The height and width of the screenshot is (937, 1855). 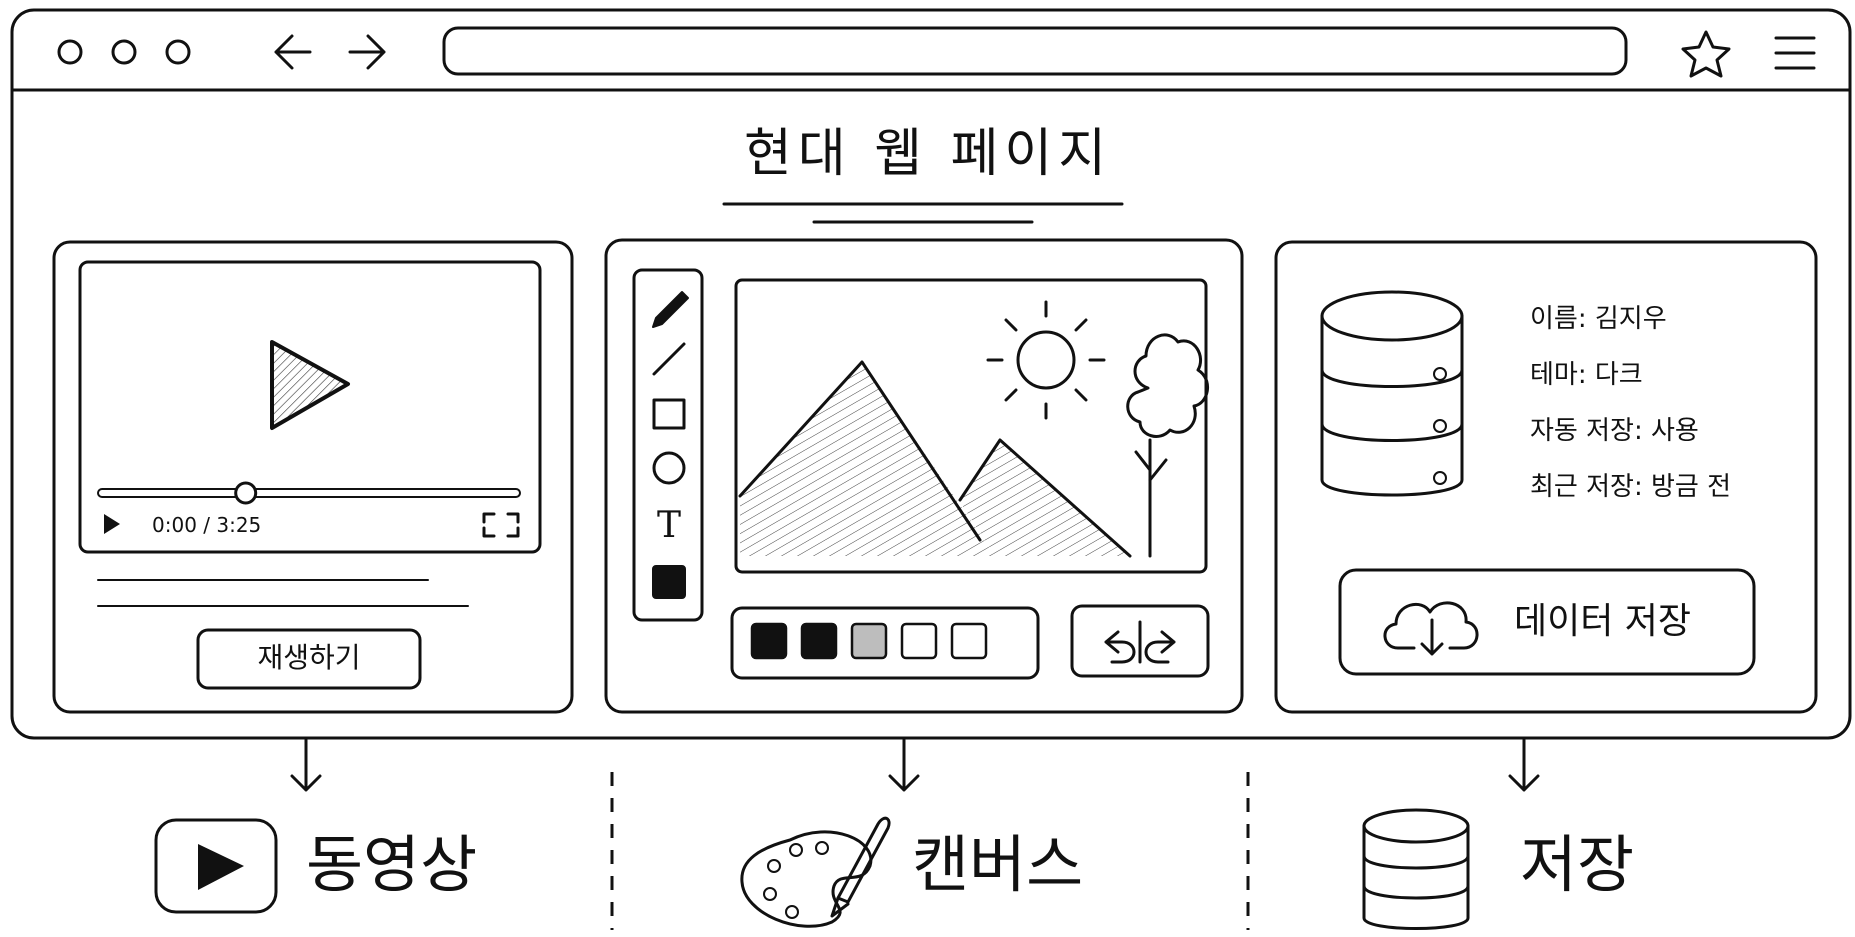 I want to click on storage-row-theme: 테마: 다크, so click(x=1586, y=375).